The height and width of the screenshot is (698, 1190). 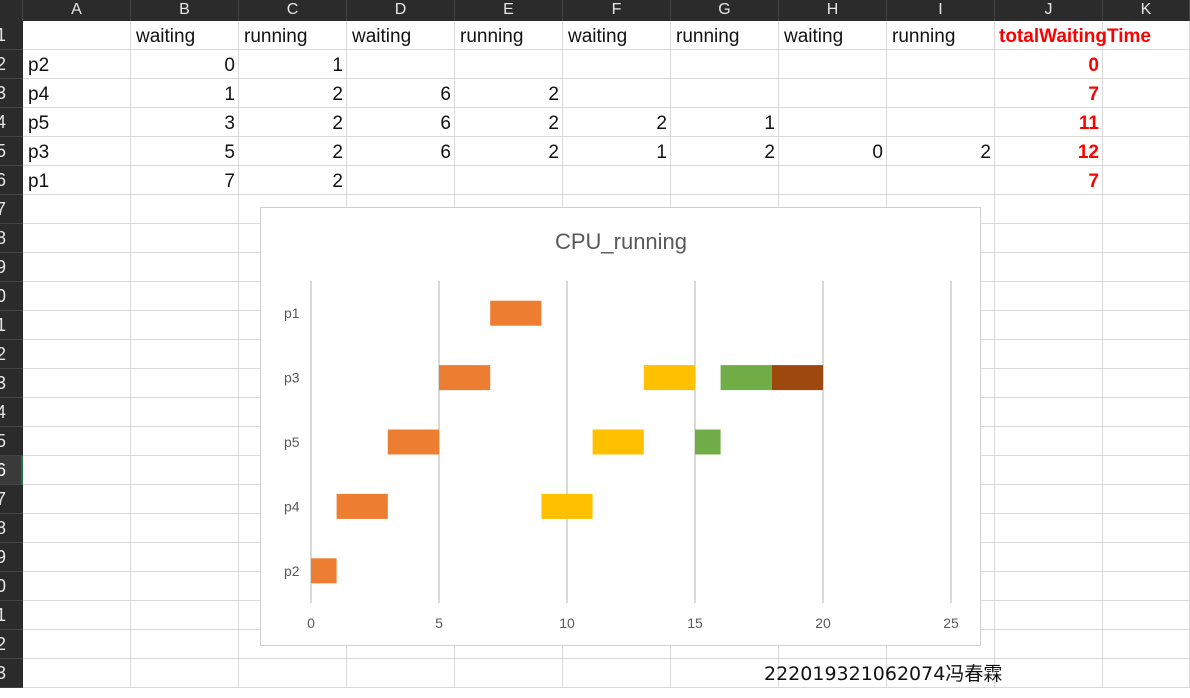 I want to click on process-name-cell: p1, so click(x=77, y=180).